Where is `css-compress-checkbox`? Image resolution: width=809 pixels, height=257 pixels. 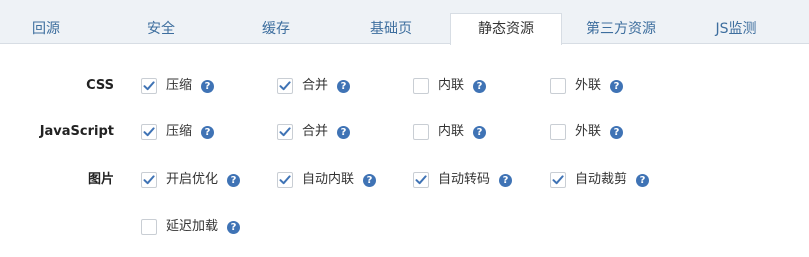 css-compress-checkbox is located at coordinates (149, 86).